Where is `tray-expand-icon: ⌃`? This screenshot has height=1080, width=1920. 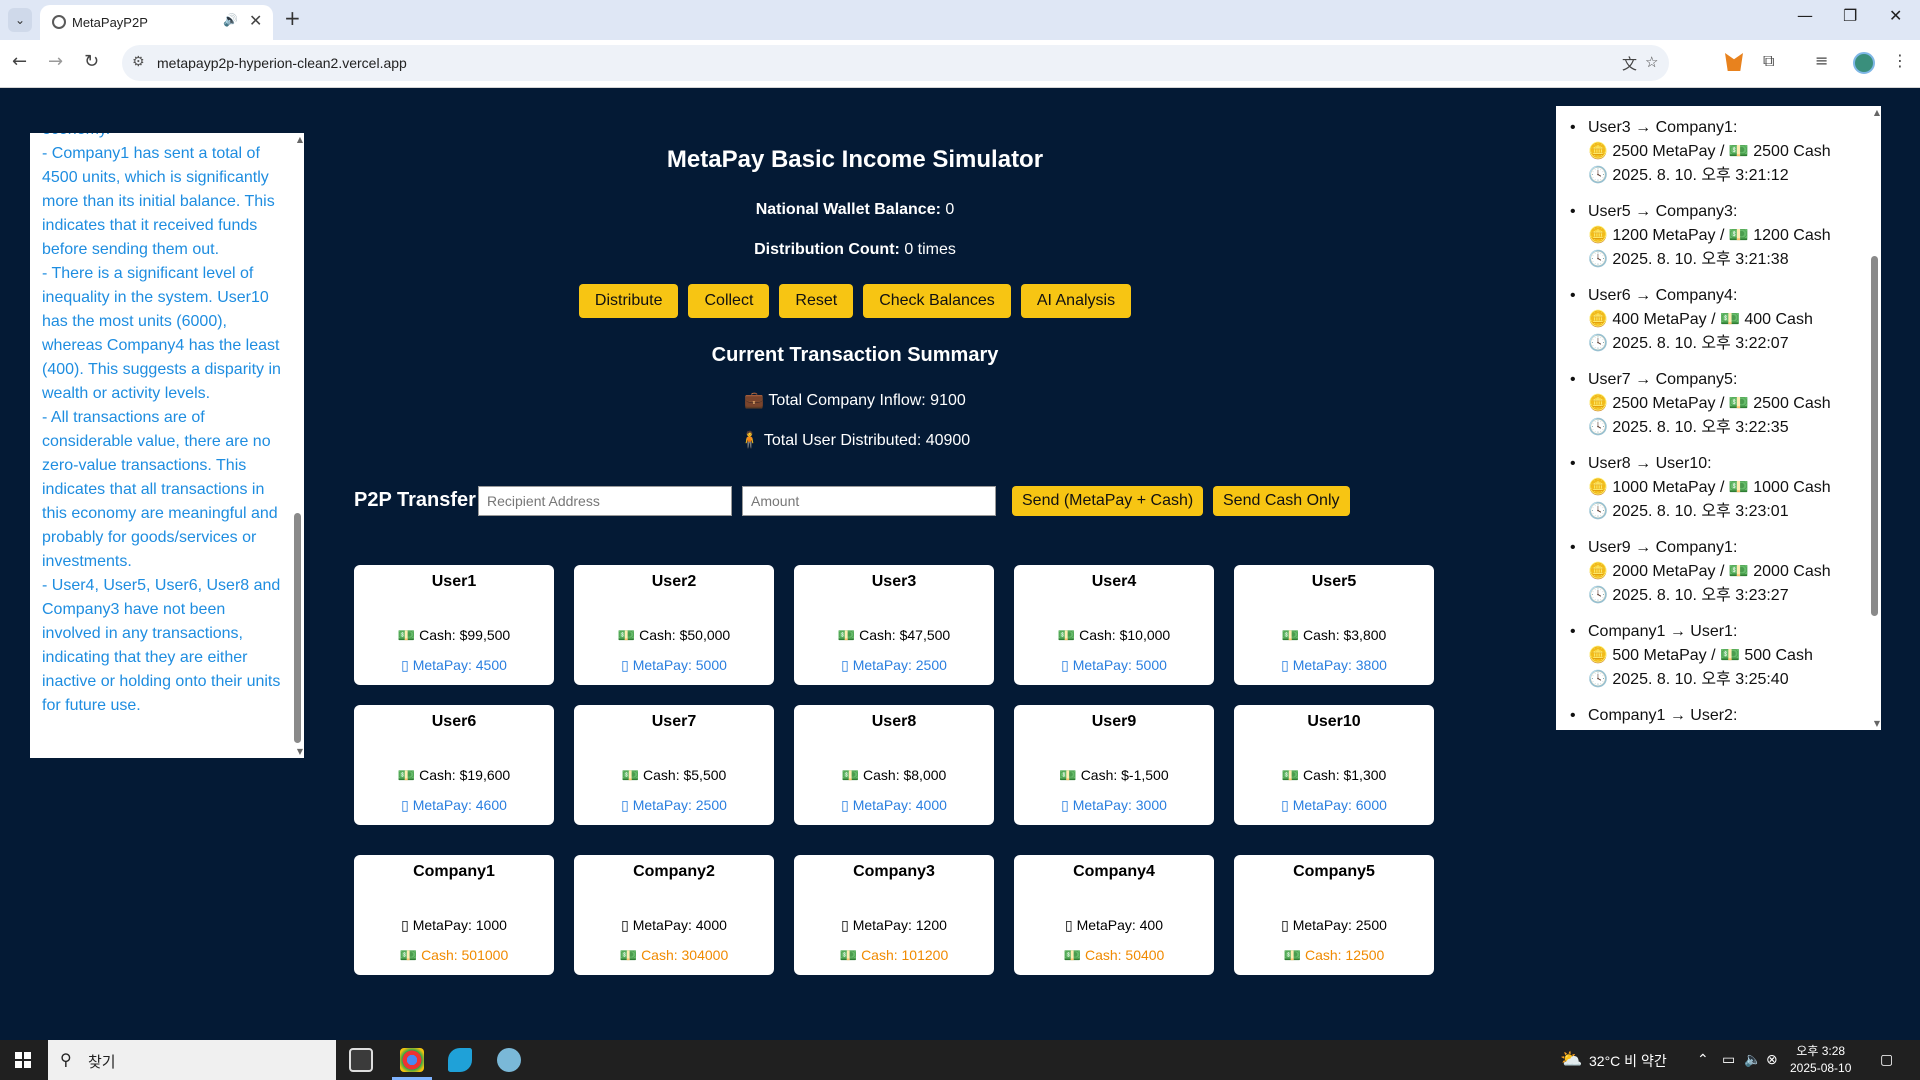 tray-expand-icon: ⌃ is located at coordinates (1703, 1059).